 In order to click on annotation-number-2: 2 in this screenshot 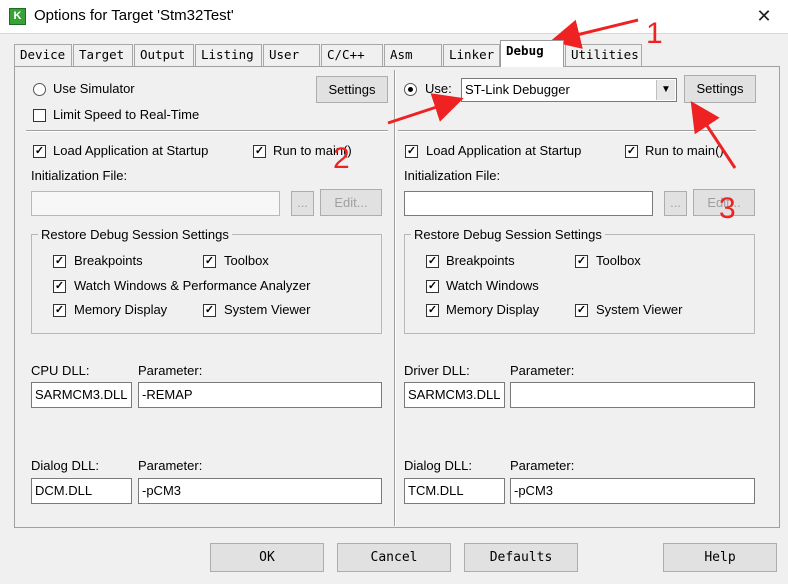, I will do `click(341, 158)`.